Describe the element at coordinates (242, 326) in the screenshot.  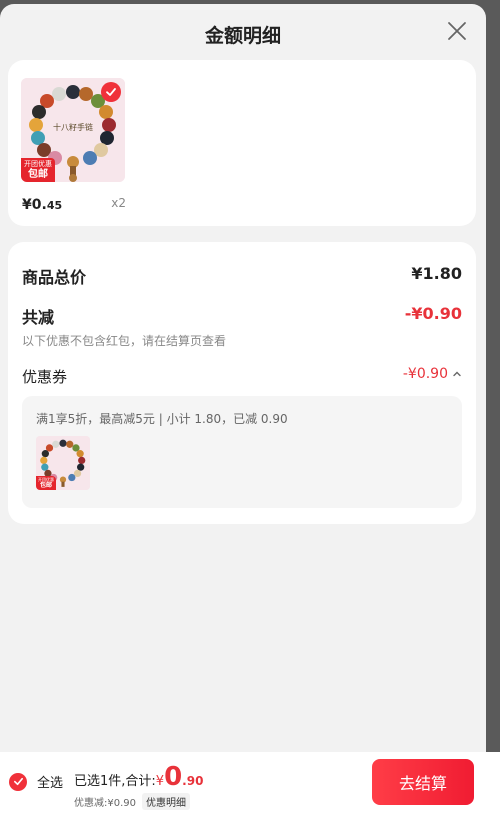
I see `reduce-row: 共减 -¥0.90 以下优惠不包含红包，请在结算页查看` at that location.